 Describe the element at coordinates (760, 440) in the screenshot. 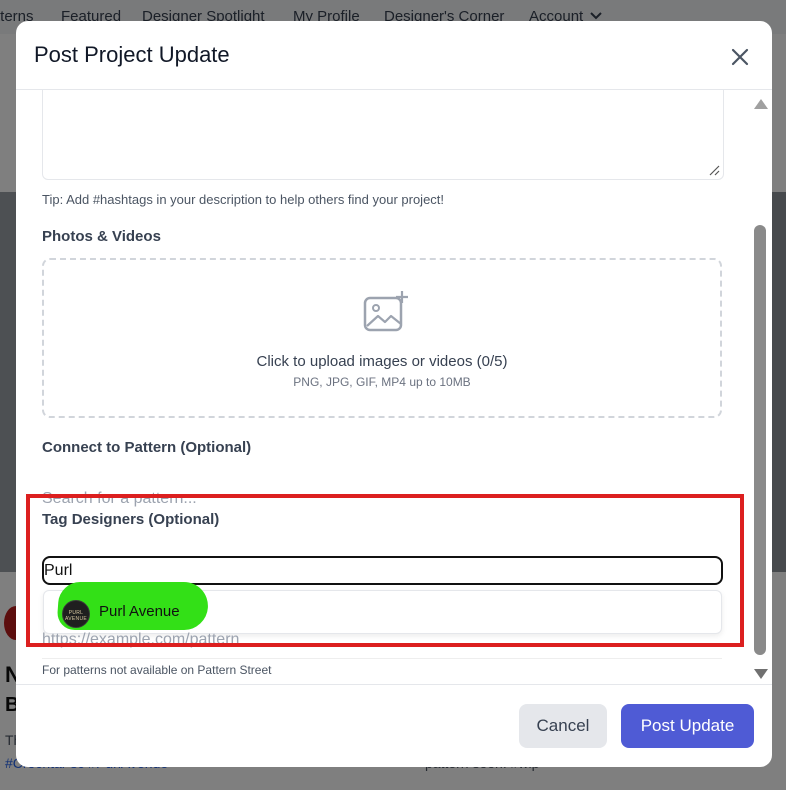

I see `scrollbar-thumb` at that location.